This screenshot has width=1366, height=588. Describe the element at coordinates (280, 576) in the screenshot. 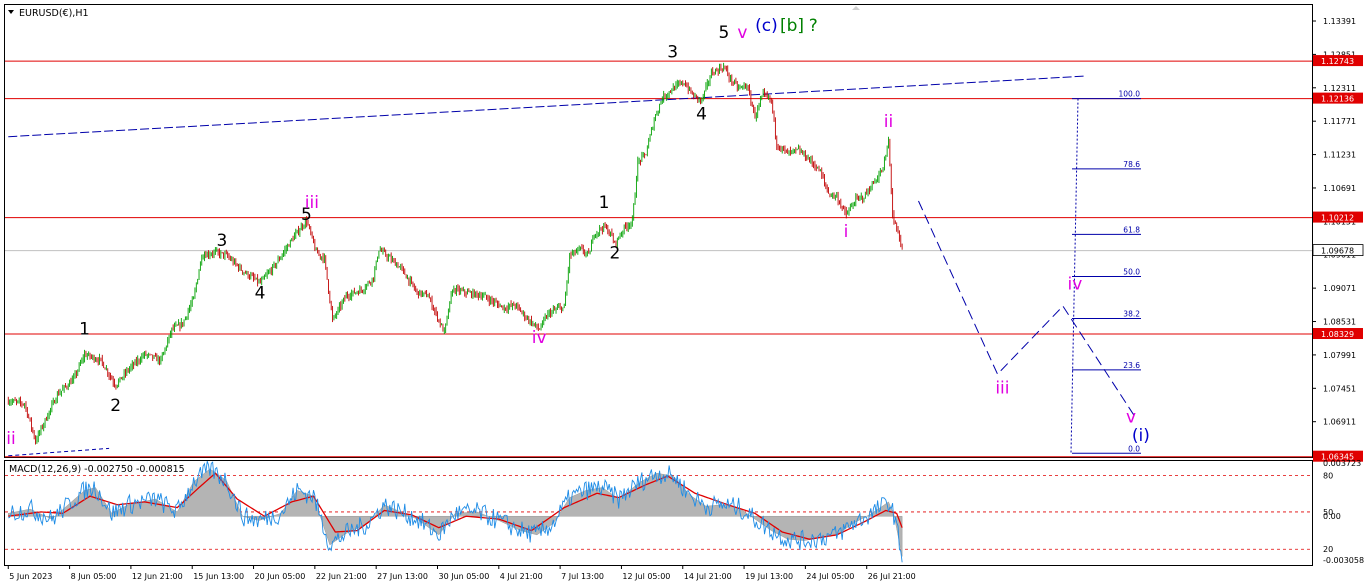

I see `time-axis-tick-label: 20 Jun 05:00` at that location.